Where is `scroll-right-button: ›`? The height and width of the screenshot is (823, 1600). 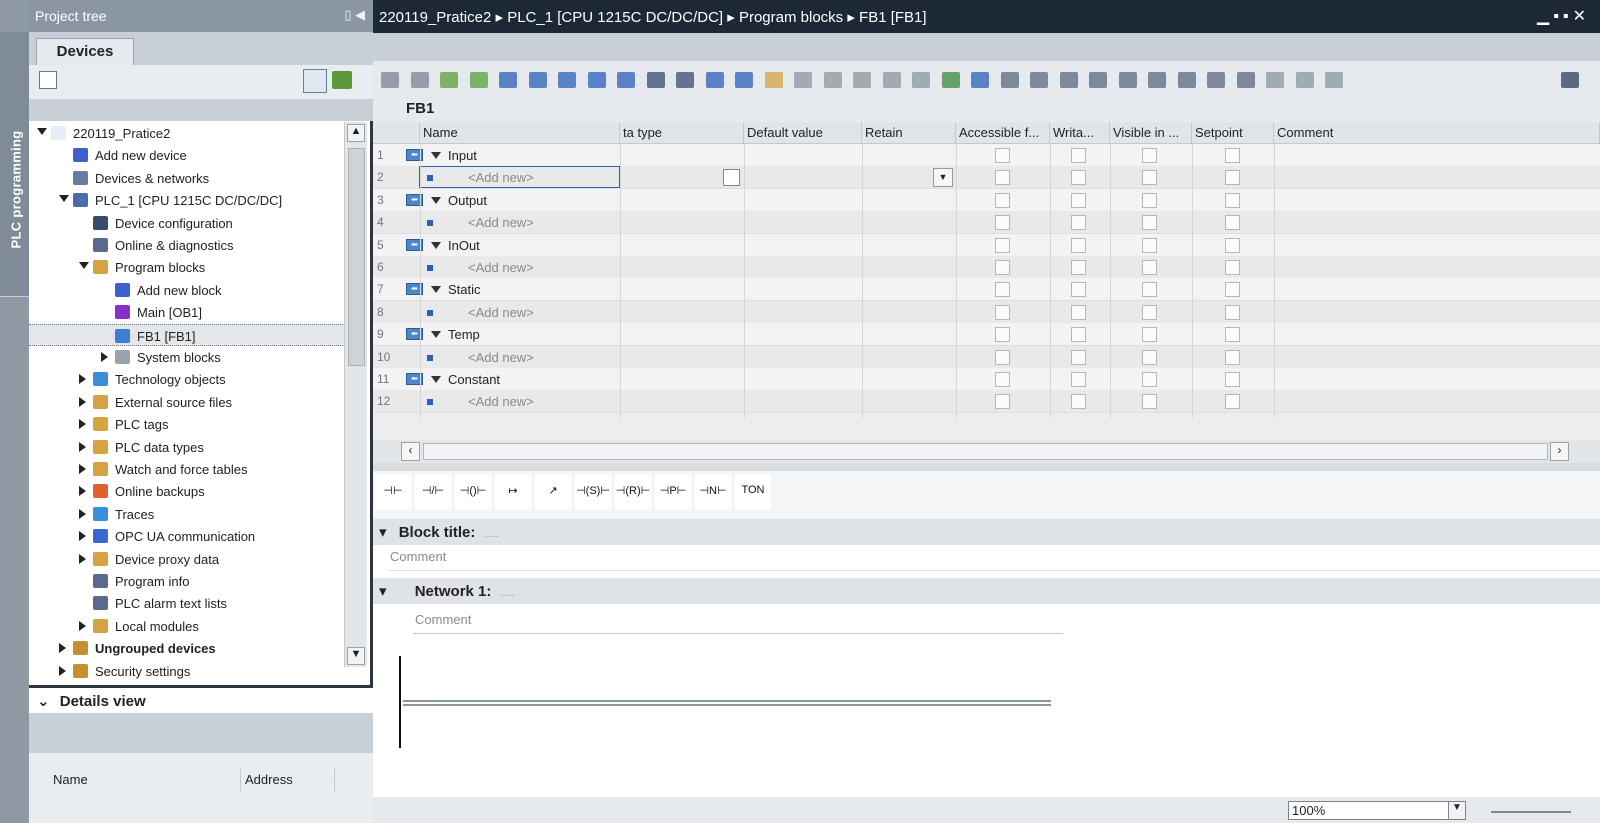 scroll-right-button: › is located at coordinates (1559, 451).